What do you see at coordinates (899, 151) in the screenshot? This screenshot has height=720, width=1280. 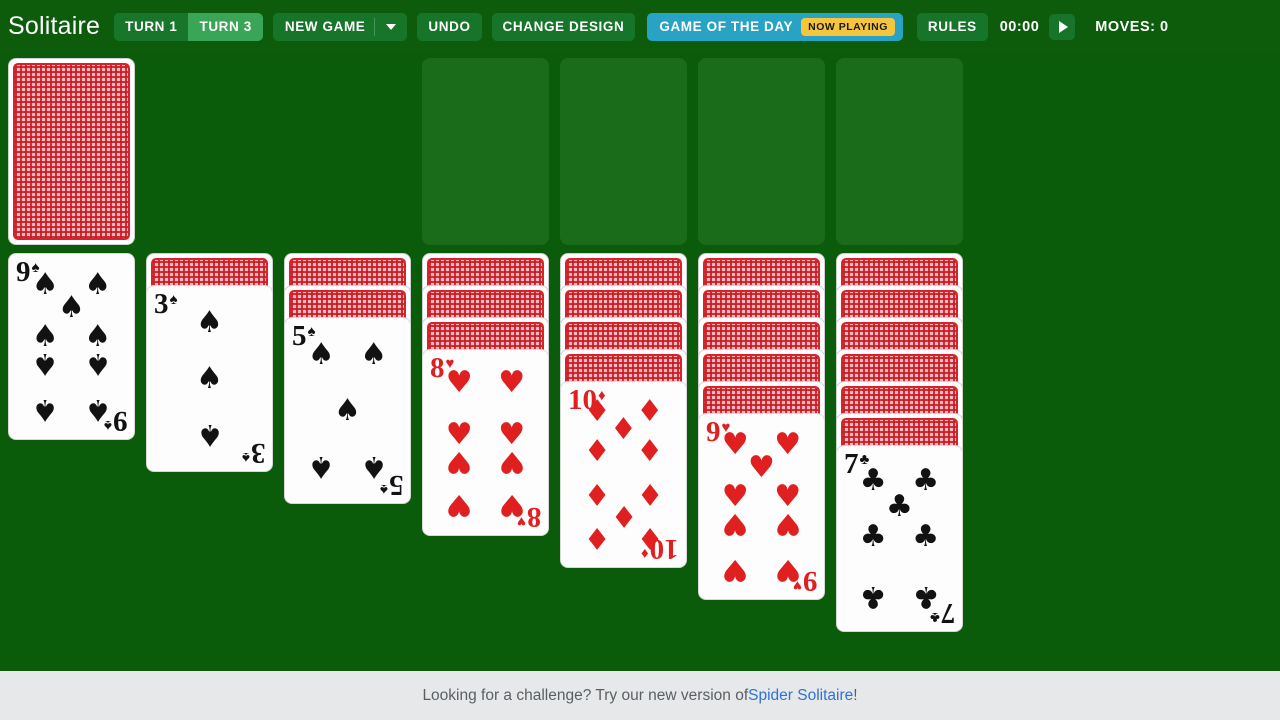 I see `foundation-slot-clubs` at bounding box center [899, 151].